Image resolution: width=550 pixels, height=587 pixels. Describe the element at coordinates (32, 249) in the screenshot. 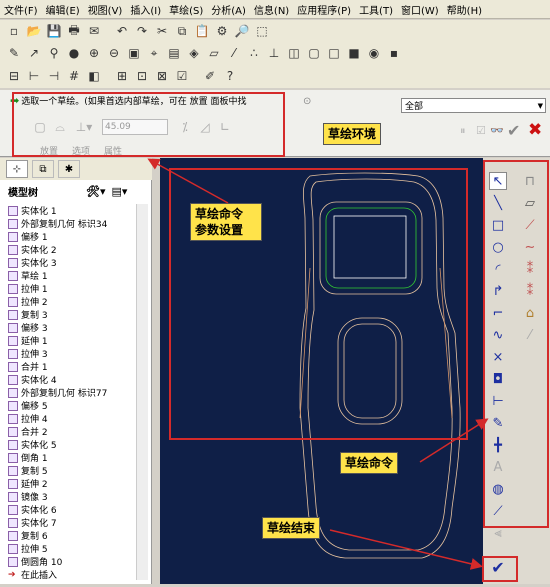

I see `tree-item: 实体化 2` at that location.